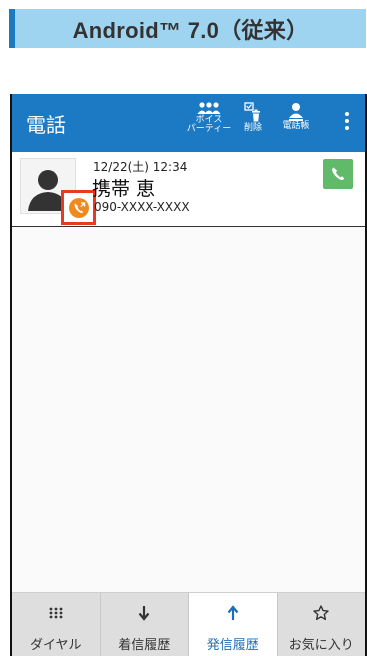 This screenshot has width=367, height=656. I want to click on call-type-highlight, so click(78, 207).